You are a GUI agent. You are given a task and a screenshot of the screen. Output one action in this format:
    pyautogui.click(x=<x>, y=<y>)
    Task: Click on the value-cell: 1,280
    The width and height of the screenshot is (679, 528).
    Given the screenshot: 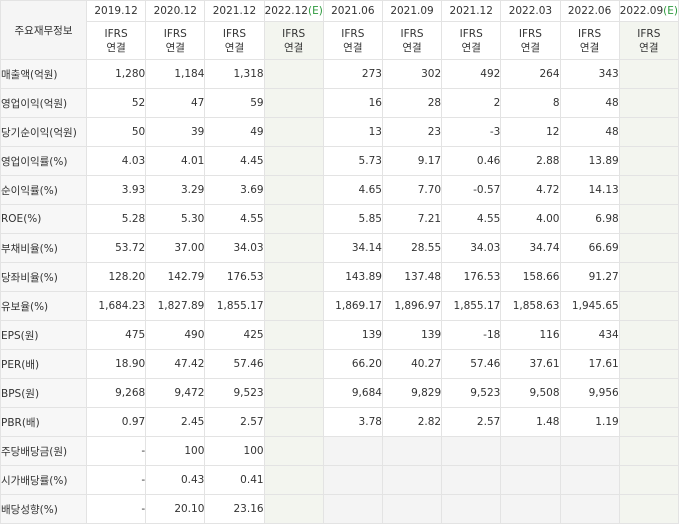 What is the action you would take?
    pyautogui.click(x=116, y=74)
    